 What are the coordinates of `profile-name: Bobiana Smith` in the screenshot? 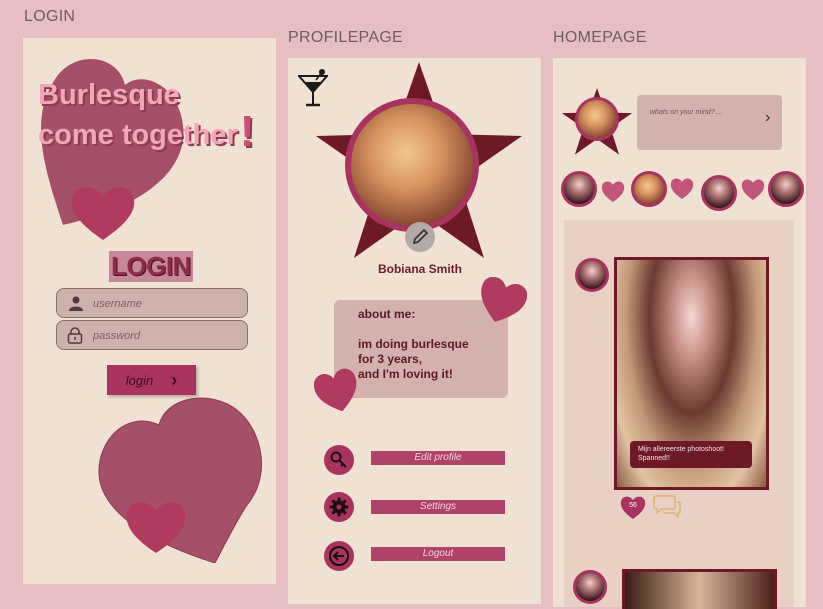 It's located at (419, 269).